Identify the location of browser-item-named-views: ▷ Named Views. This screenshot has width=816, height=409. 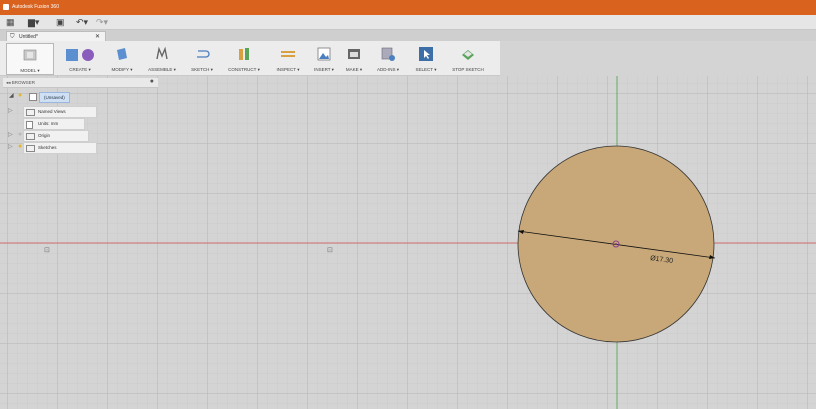
(52, 112).